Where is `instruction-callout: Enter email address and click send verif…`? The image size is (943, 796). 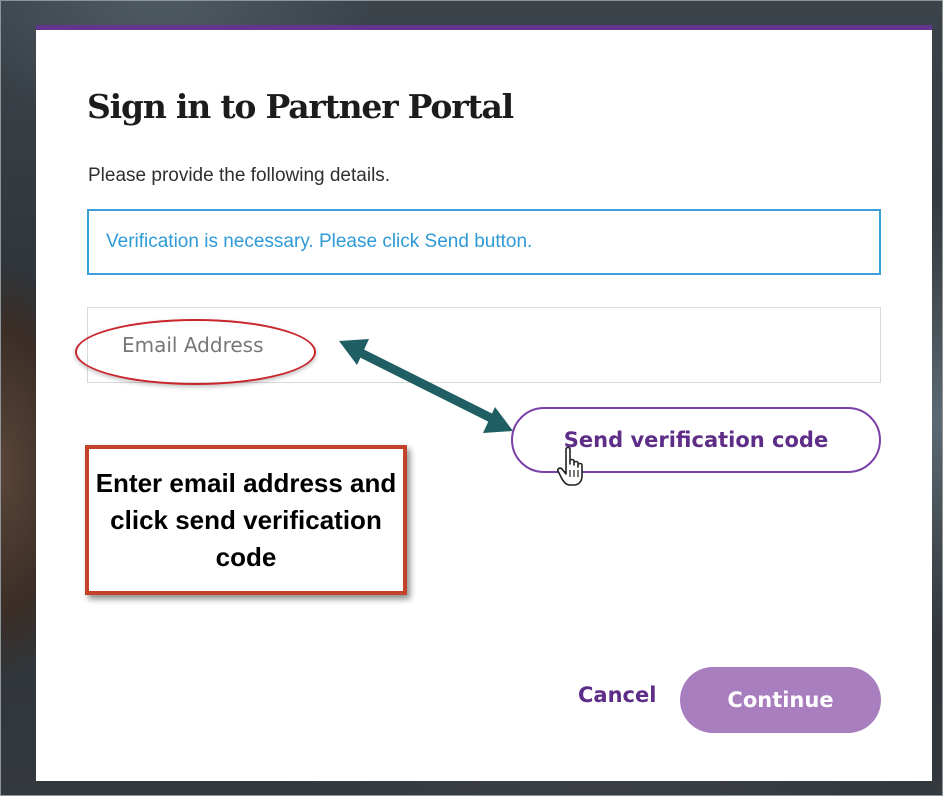 instruction-callout: Enter email address and click send verif… is located at coordinates (246, 520).